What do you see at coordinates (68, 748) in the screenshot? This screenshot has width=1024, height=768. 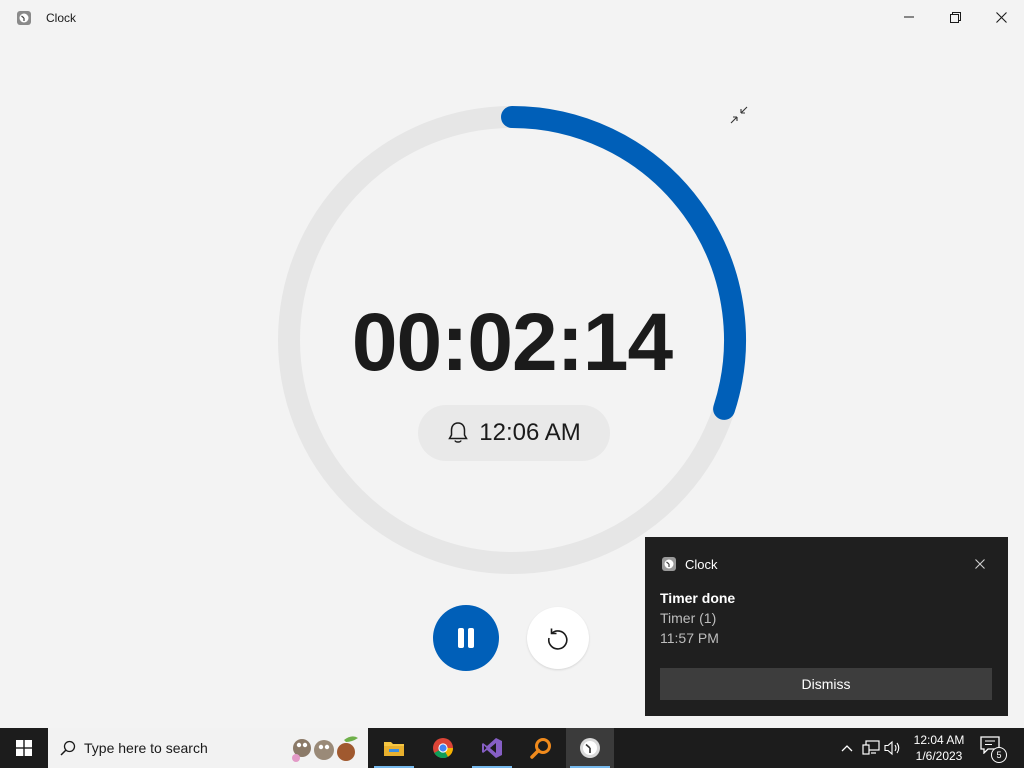 I see `search-icon` at bounding box center [68, 748].